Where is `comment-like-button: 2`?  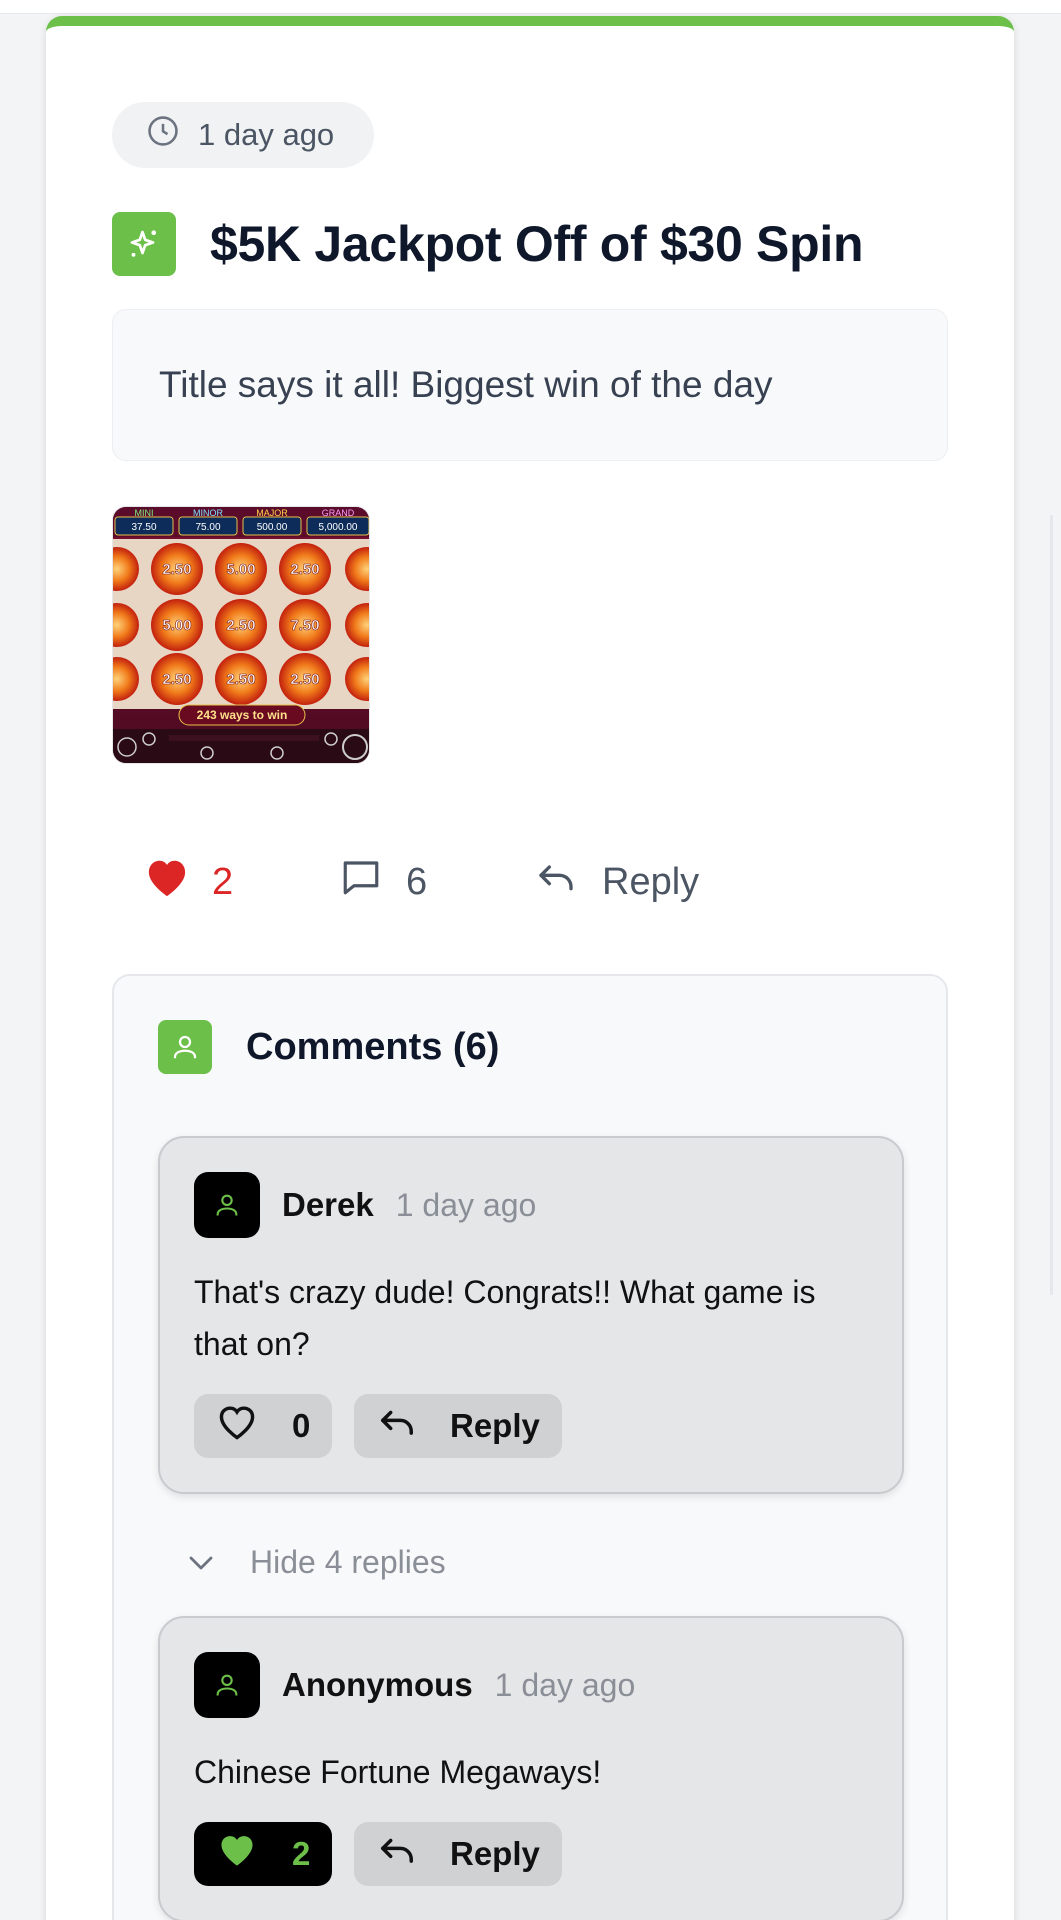
comment-like-button: 2 is located at coordinates (263, 1854).